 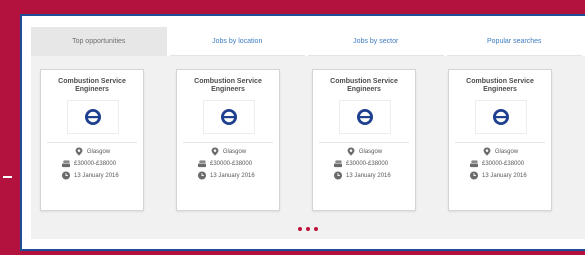 What do you see at coordinates (7, 177) in the screenshot?
I see `divider-dash` at bounding box center [7, 177].